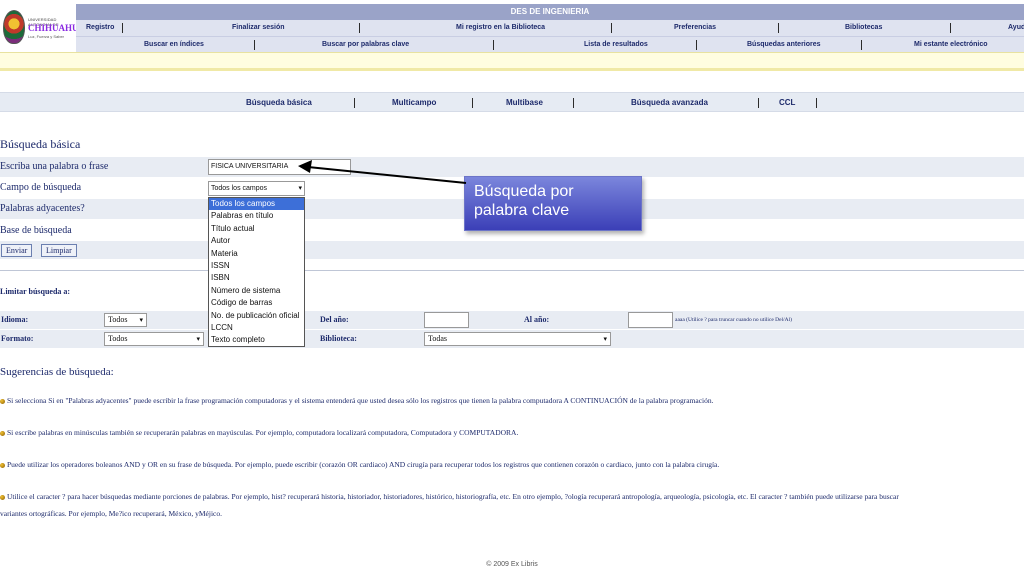  What do you see at coordinates (387, 175) in the screenshot?
I see `arrow-line` at bounding box center [387, 175].